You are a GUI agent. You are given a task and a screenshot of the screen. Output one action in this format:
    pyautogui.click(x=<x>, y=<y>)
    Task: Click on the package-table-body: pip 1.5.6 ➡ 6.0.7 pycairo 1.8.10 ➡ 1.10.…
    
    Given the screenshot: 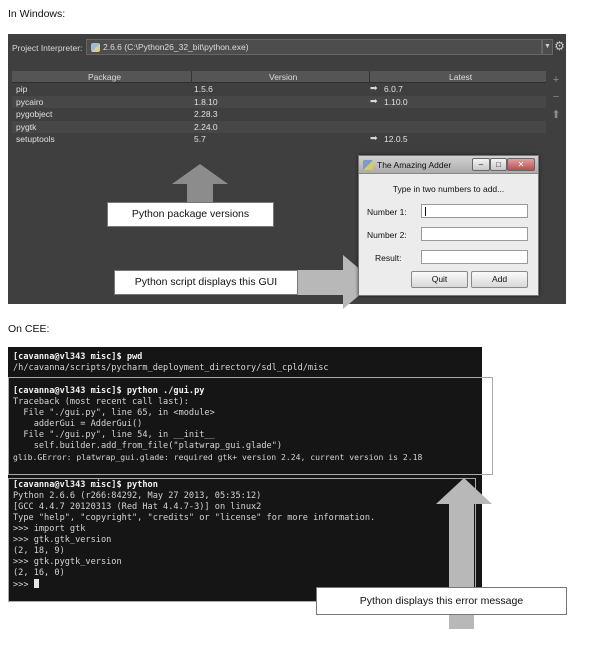 What is the action you would take?
    pyautogui.click(x=279, y=114)
    